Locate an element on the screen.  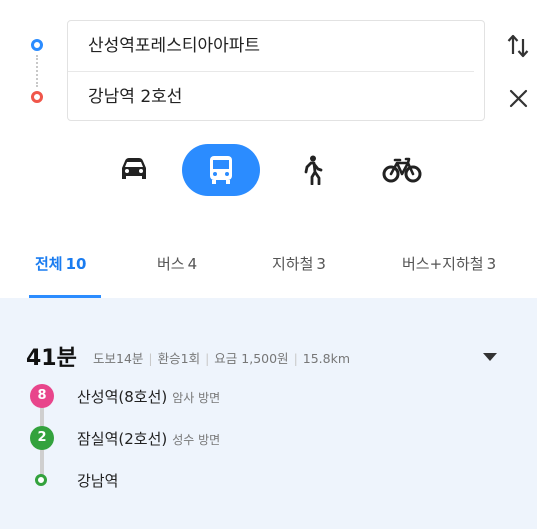
arrival-marker-icon is located at coordinates (41, 480).